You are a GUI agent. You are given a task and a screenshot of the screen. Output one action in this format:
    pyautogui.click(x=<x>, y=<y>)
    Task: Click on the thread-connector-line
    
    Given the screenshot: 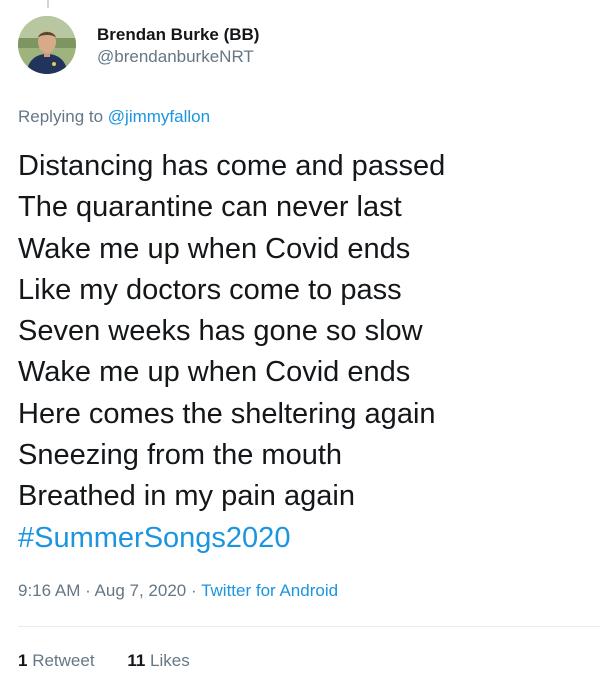 What is the action you would take?
    pyautogui.click(x=48, y=4)
    